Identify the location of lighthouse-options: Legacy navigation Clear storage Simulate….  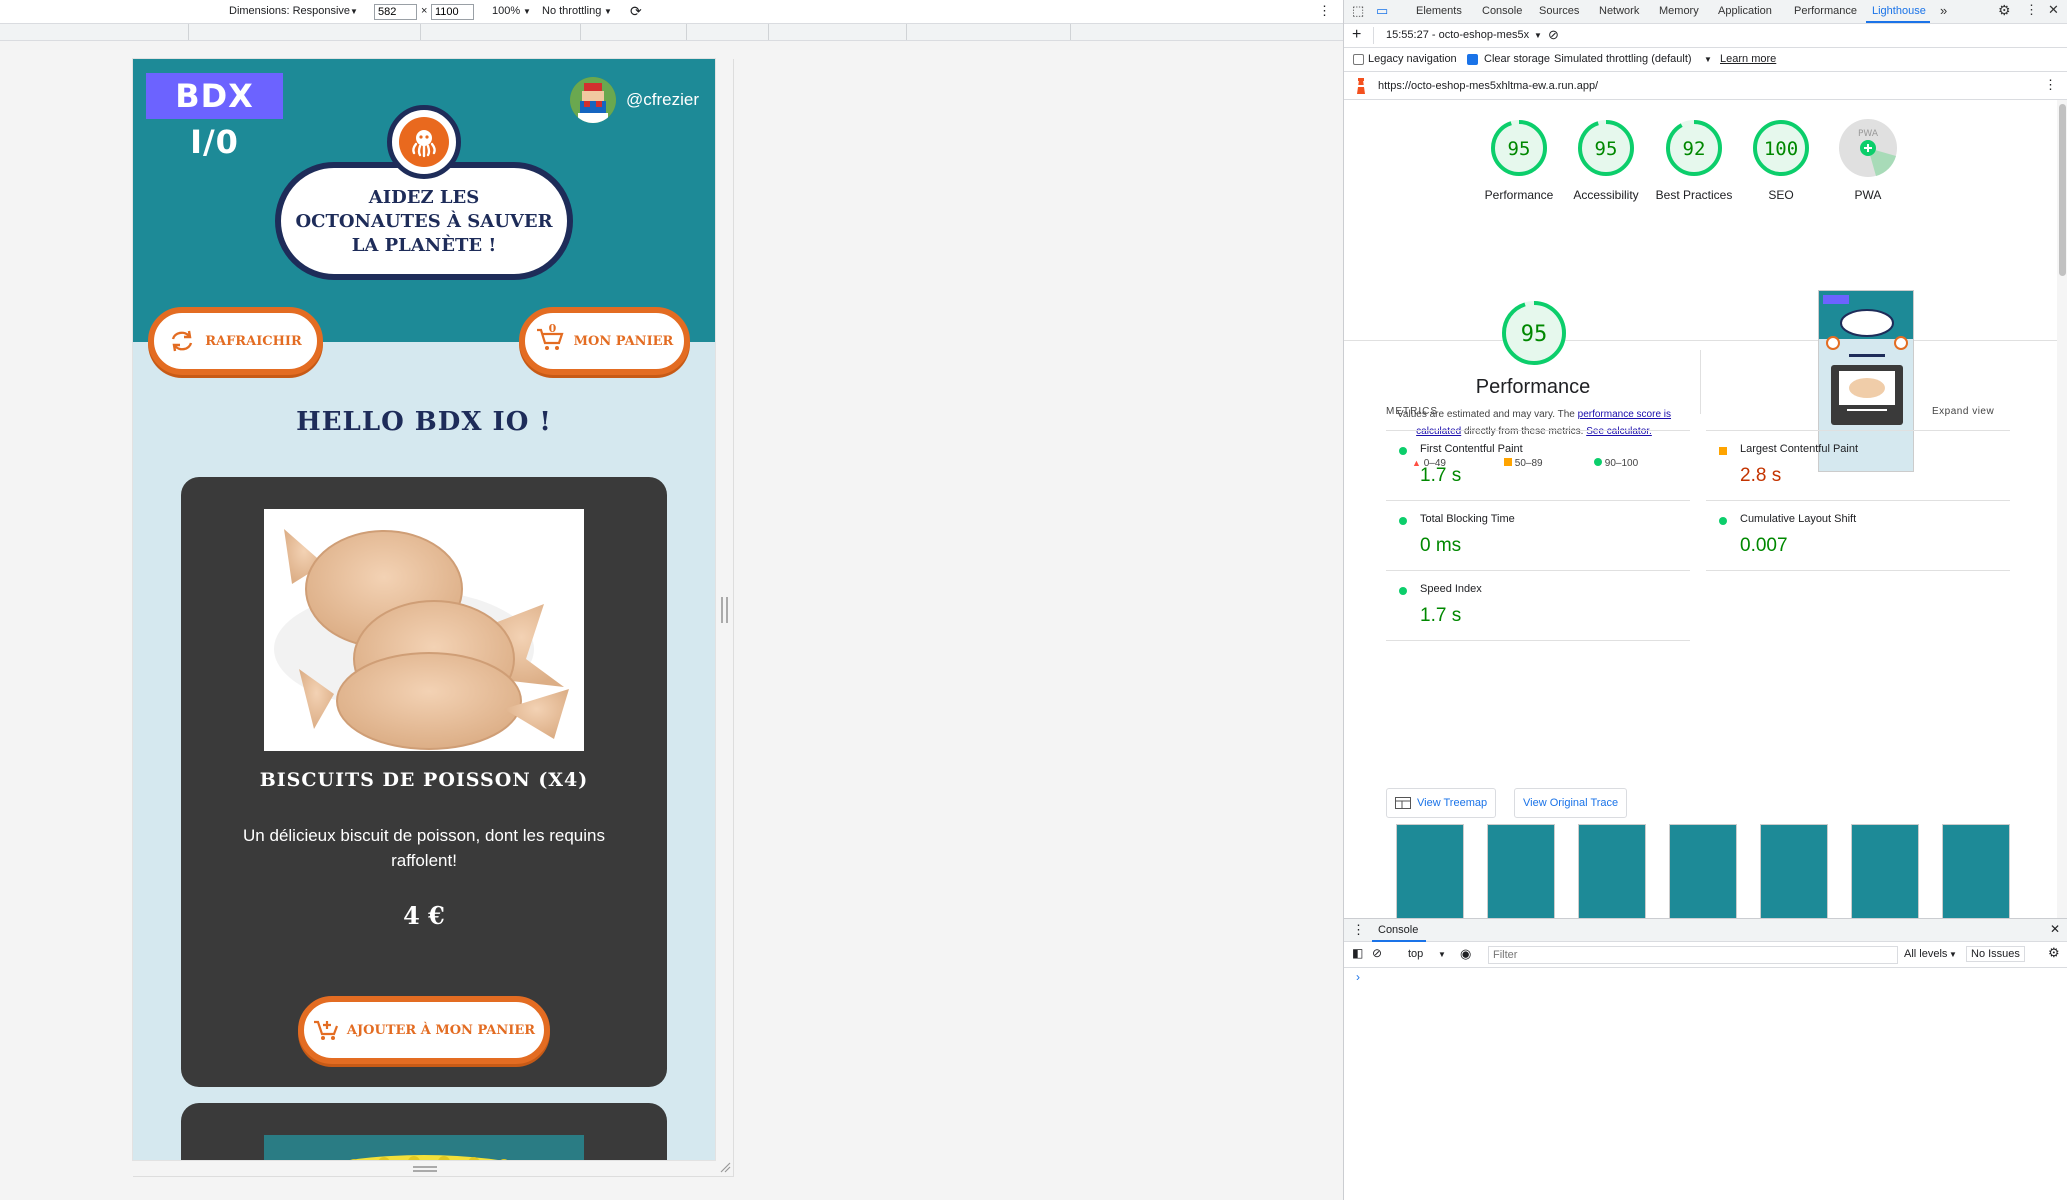
(1705, 60).